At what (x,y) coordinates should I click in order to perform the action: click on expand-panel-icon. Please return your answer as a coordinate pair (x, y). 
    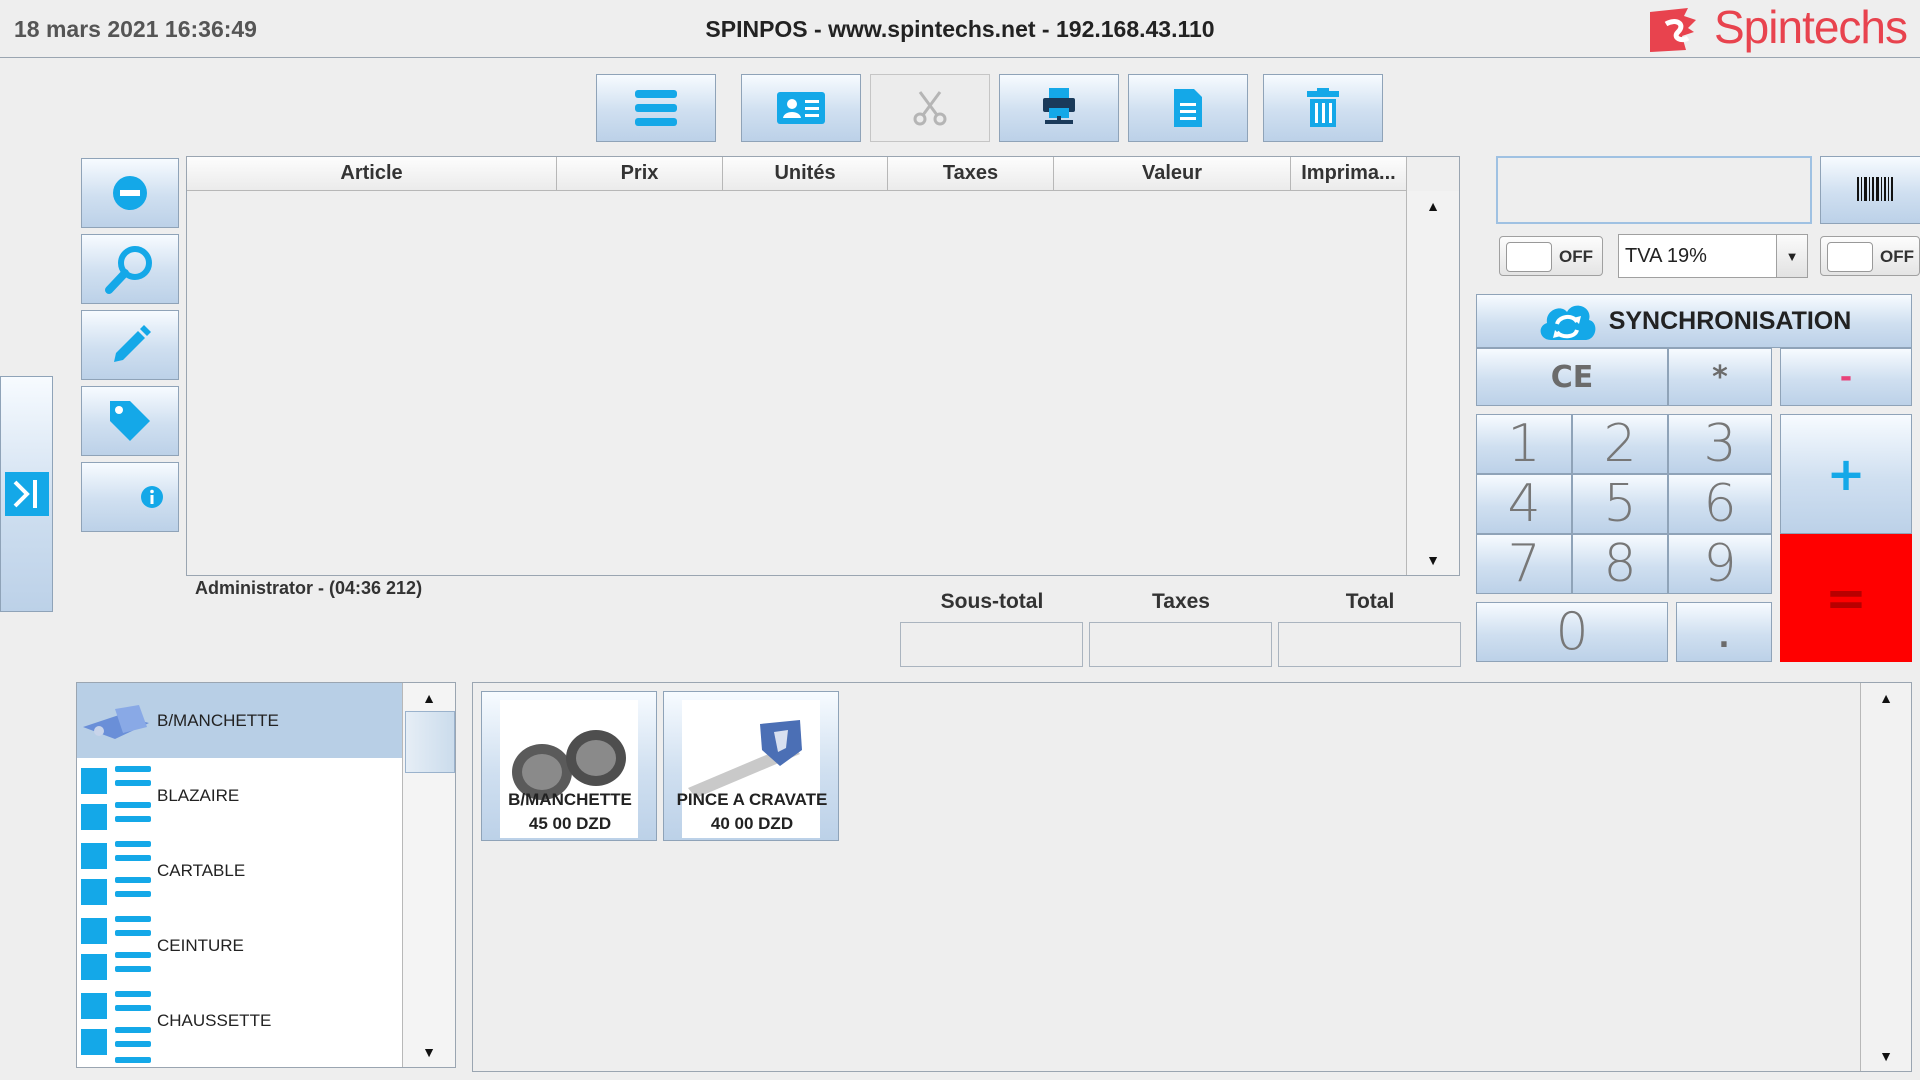
    Looking at the image, I should click on (26, 494).